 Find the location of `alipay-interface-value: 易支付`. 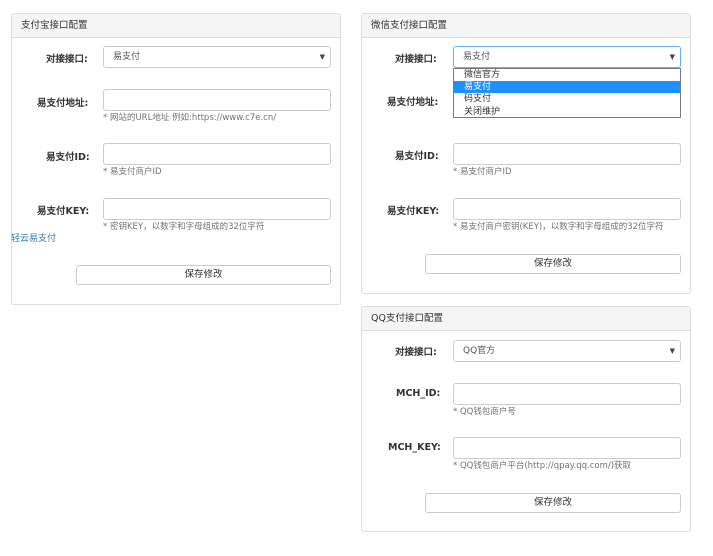

alipay-interface-value: 易支付 is located at coordinates (127, 57).